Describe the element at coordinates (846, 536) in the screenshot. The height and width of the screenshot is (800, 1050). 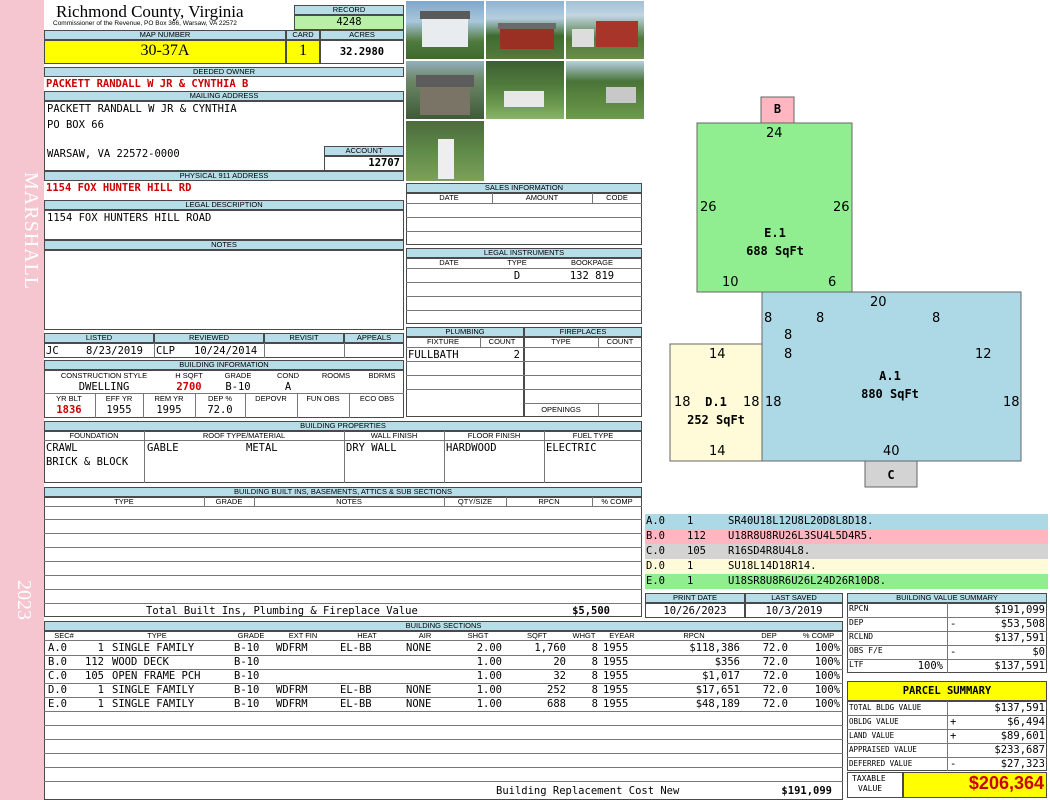
I see `sketch-code-row-b: B.0 112 U18R8U8RU26L3SU4L5D4R5.` at that location.